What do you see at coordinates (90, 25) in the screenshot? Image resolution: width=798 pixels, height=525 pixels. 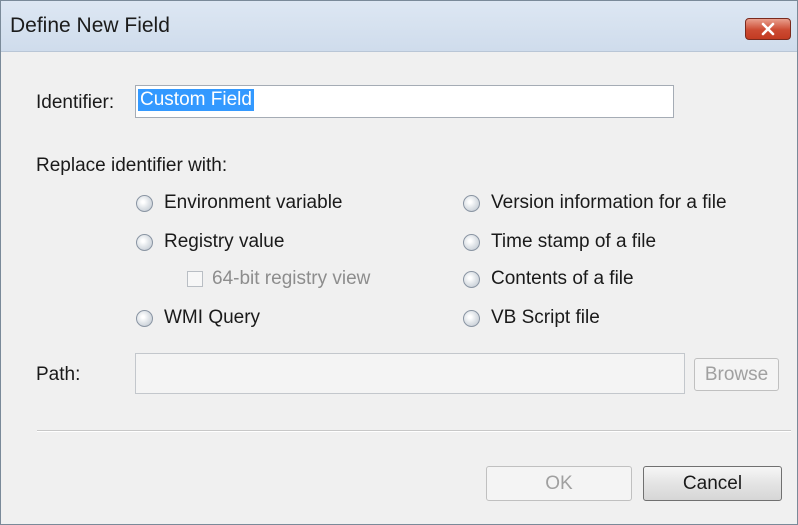 I see `dialog-title: Define New Field` at bounding box center [90, 25].